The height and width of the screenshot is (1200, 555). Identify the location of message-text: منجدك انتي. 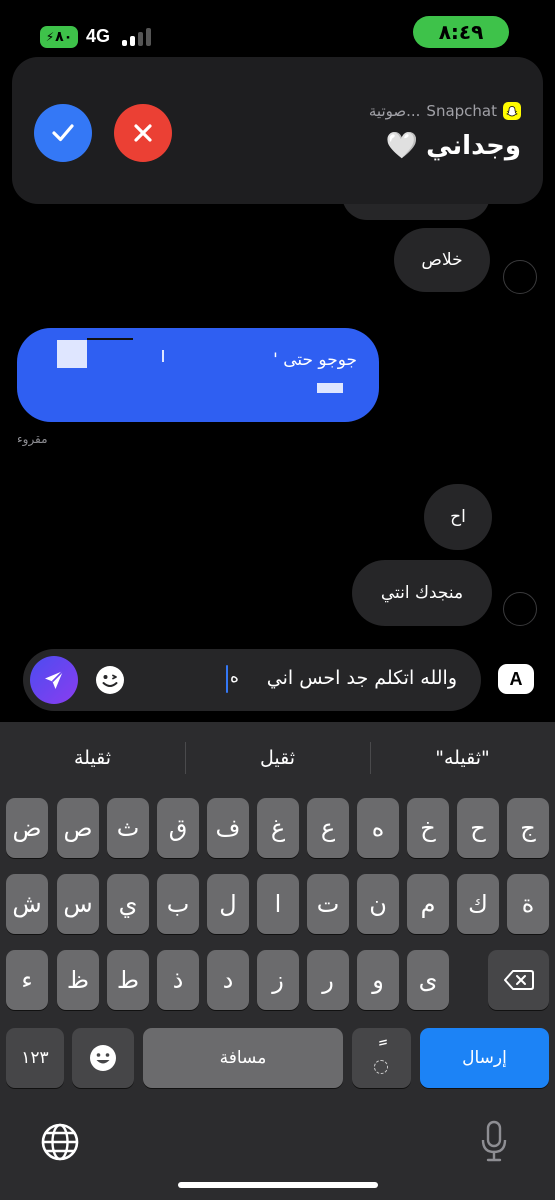
(422, 593).